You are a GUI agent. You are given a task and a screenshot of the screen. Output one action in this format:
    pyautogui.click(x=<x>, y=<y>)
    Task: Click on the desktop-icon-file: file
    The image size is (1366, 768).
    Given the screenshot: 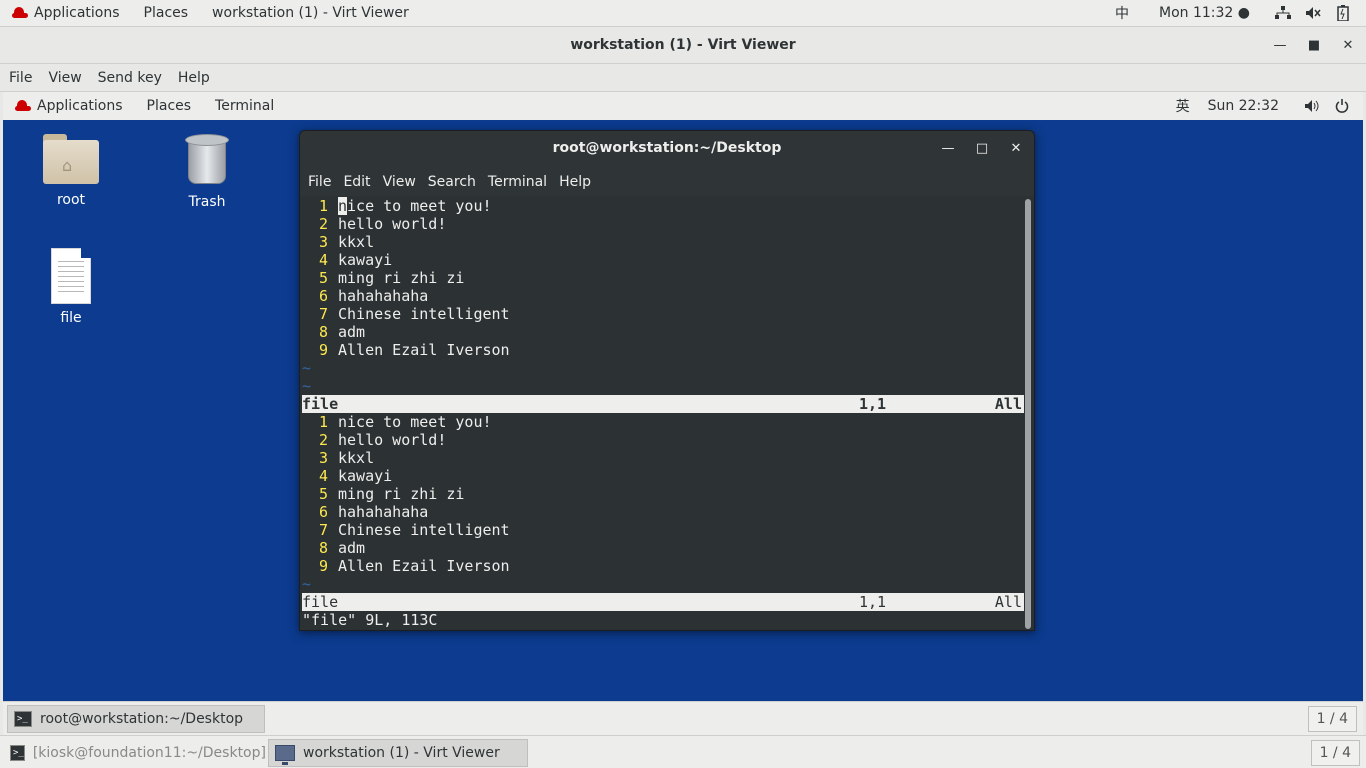 What is the action you would take?
    pyautogui.click(x=71, y=287)
    